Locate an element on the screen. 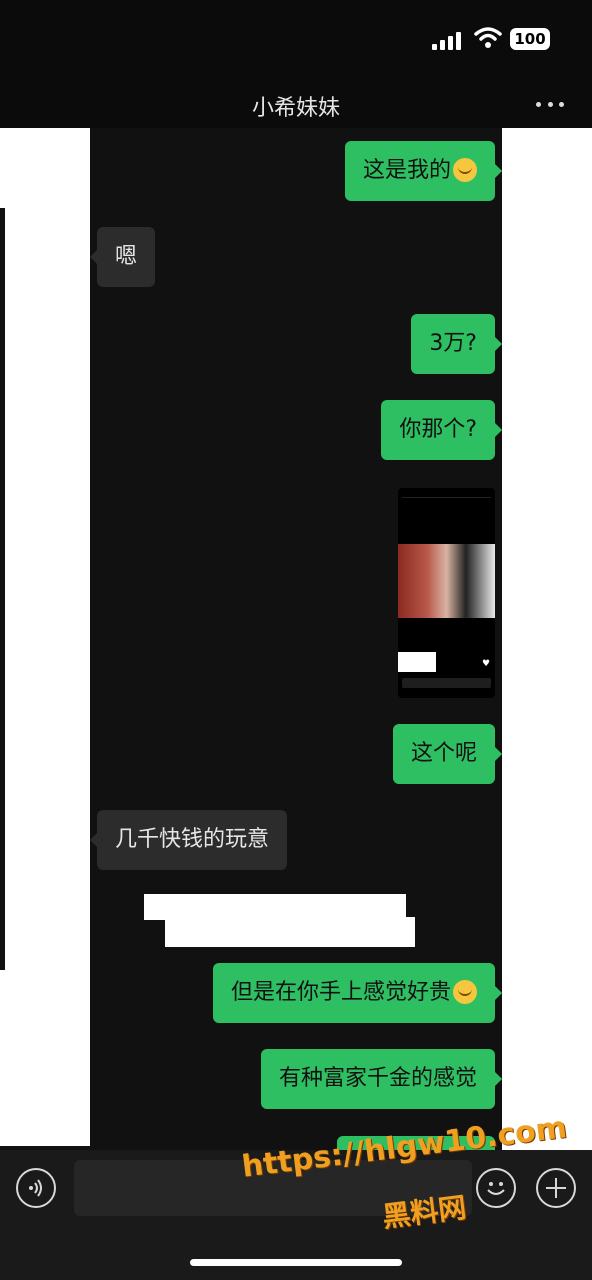  message-bubble-sent: 3万? is located at coordinates (456, 344).